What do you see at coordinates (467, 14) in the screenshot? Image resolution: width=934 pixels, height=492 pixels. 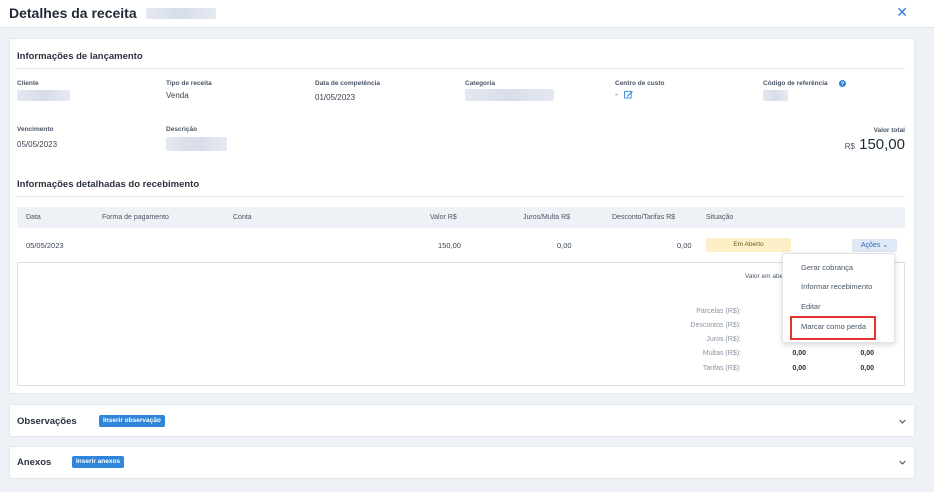 I see `modal-header: Detalhes da receita ✕` at bounding box center [467, 14].